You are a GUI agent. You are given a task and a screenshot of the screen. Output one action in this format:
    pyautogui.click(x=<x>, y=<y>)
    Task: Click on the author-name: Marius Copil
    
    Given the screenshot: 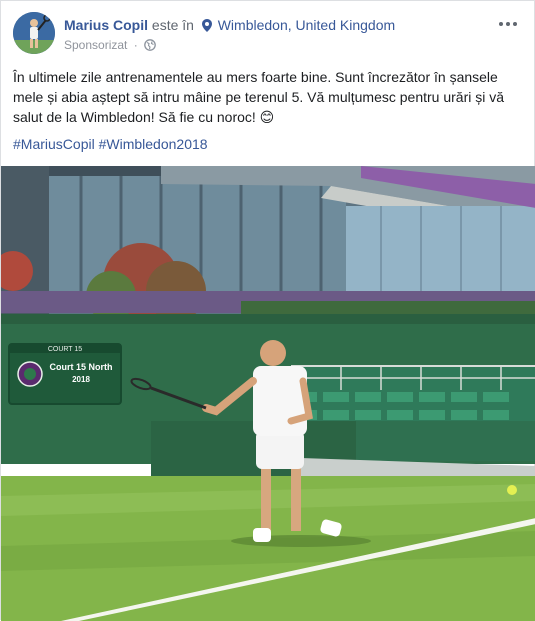 What is the action you would take?
    pyautogui.click(x=106, y=25)
    